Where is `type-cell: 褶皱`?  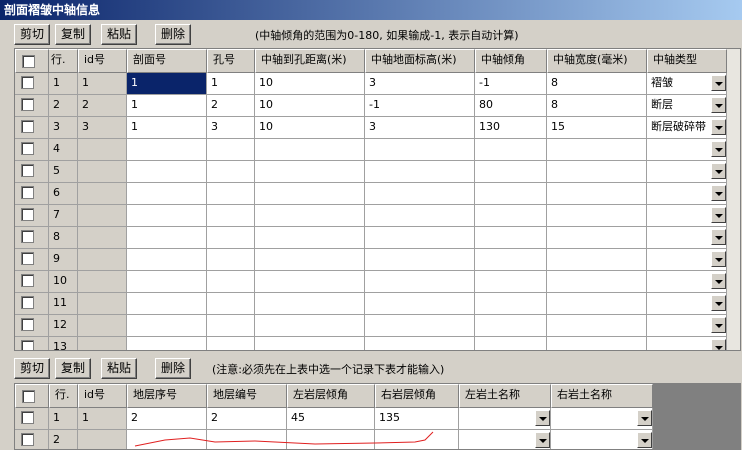 type-cell: 褶皱 is located at coordinates (687, 84).